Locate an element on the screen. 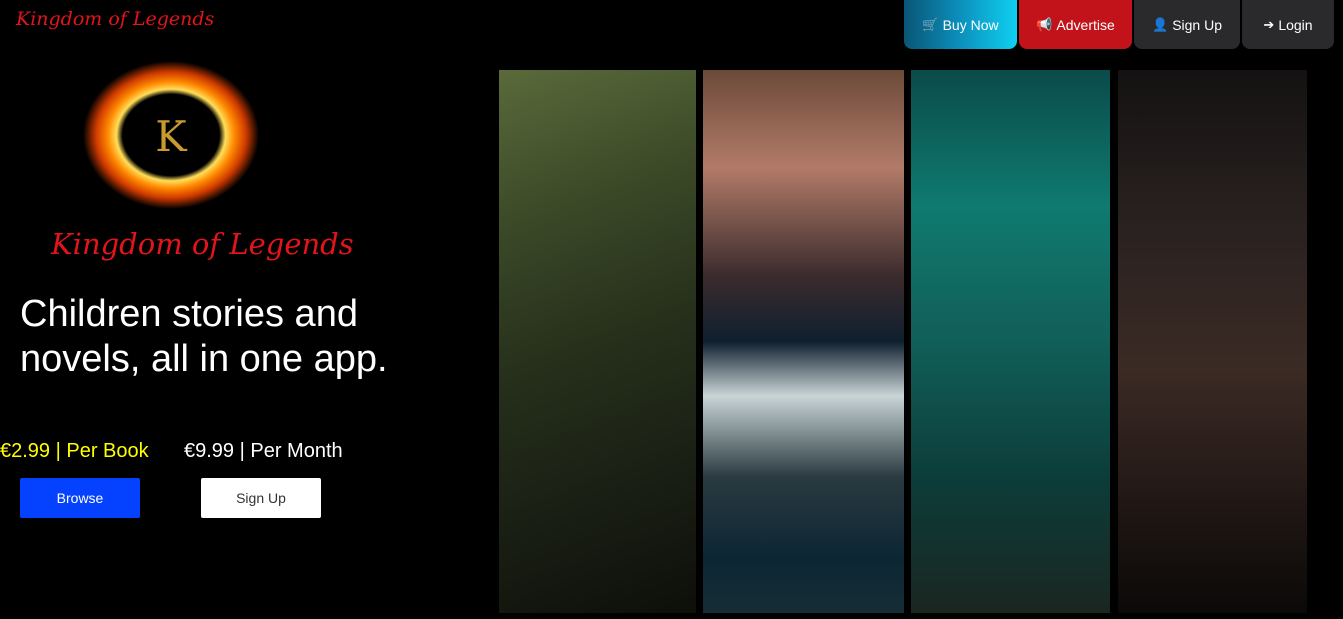 The image size is (1343, 619). advertise-label: Advertise is located at coordinates (1085, 24).